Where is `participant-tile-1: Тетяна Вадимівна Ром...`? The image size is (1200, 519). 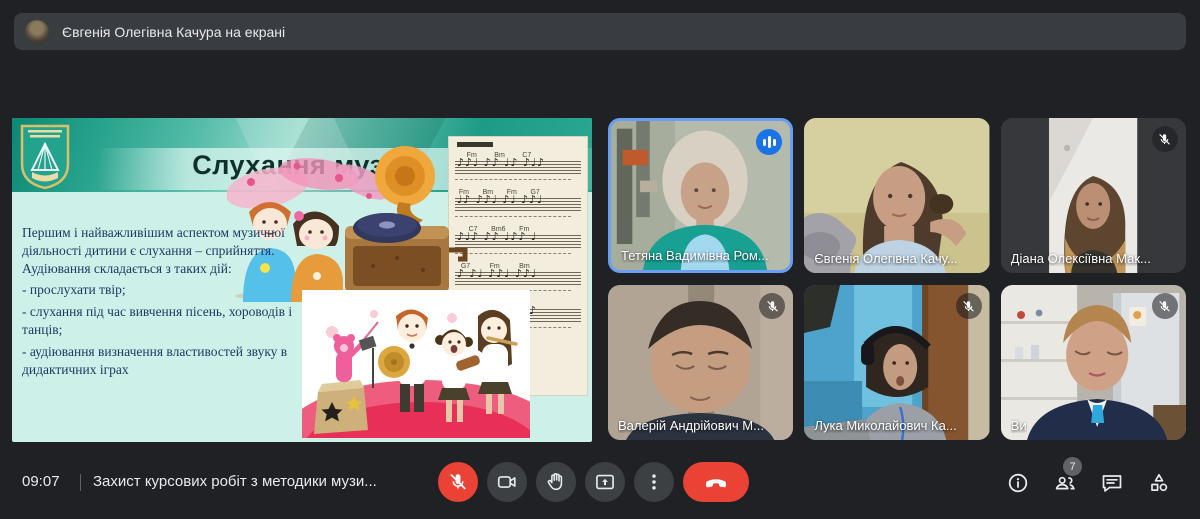 participant-tile-1: Тетяна Вадимівна Ром... is located at coordinates (701, 195).